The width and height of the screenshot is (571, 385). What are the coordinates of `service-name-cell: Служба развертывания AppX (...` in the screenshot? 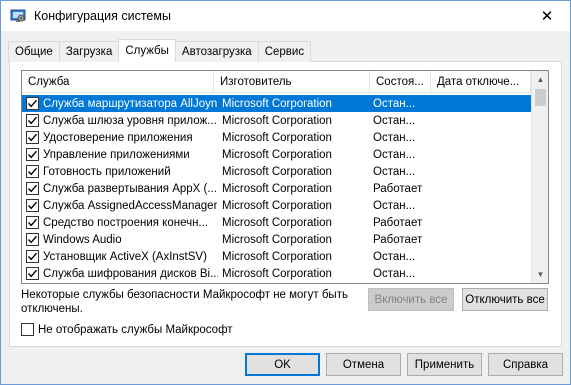 It's located at (120, 188).